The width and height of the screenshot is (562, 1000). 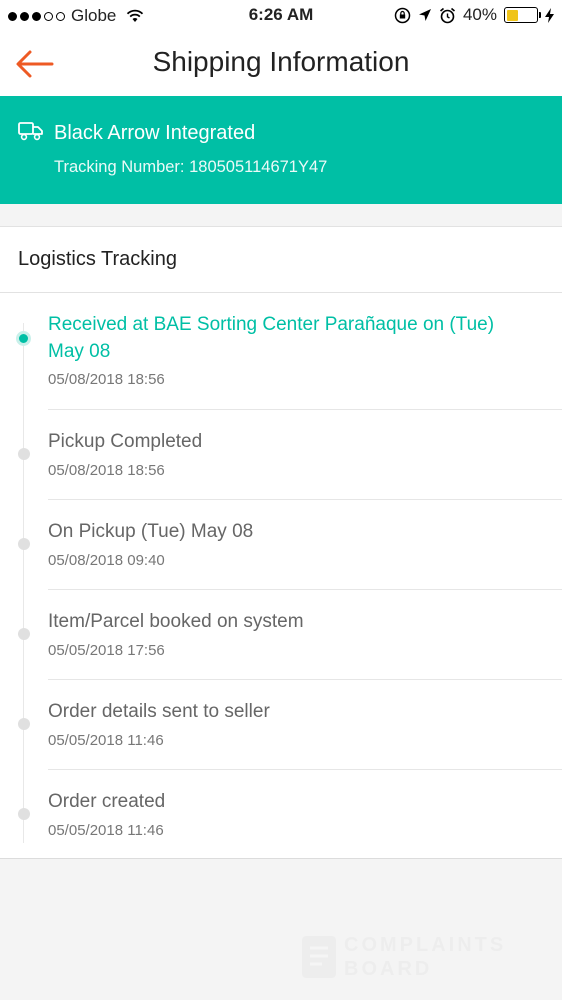 I want to click on event-description: Item/Parcel booked on system, so click(x=176, y=621).